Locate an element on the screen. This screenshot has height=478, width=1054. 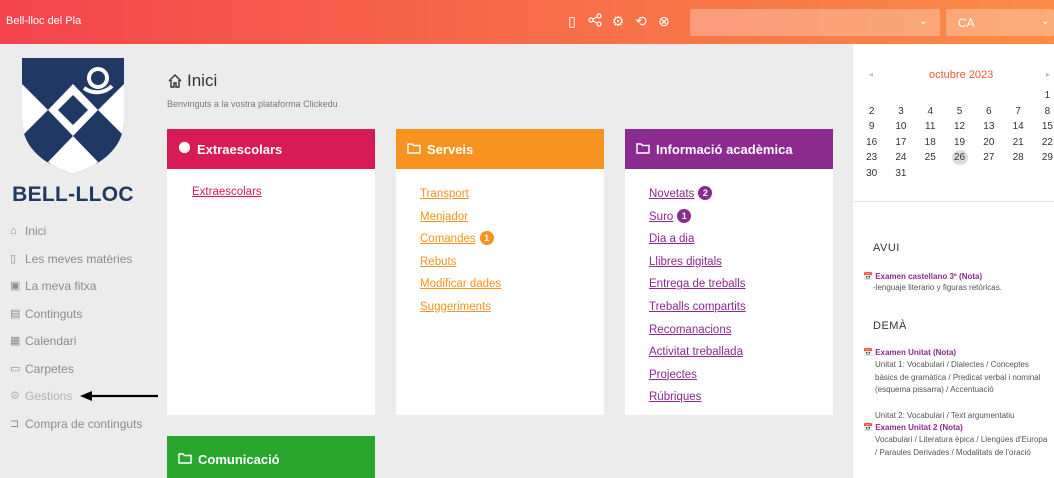
calendar-next-button: ▸ is located at coordinates (1048, 74).